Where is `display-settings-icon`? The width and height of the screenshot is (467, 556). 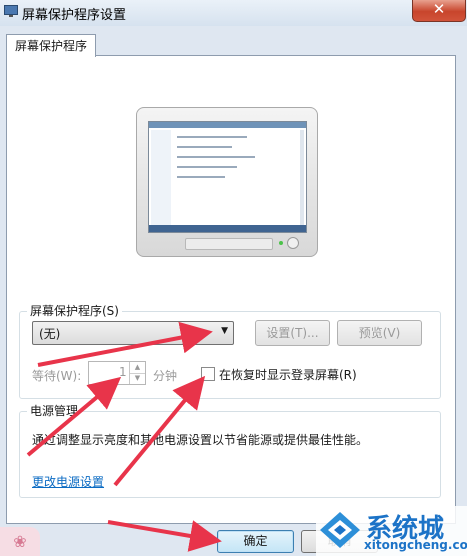 display-settings-icon is located at coordinates (11, 11).